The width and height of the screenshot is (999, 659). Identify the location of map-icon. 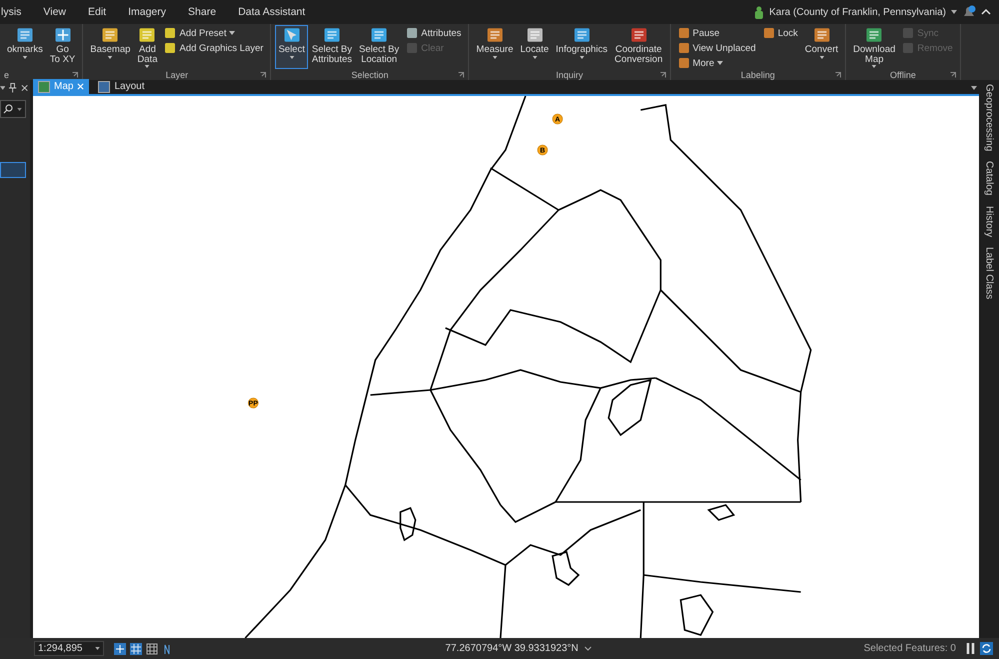
(44, 86).